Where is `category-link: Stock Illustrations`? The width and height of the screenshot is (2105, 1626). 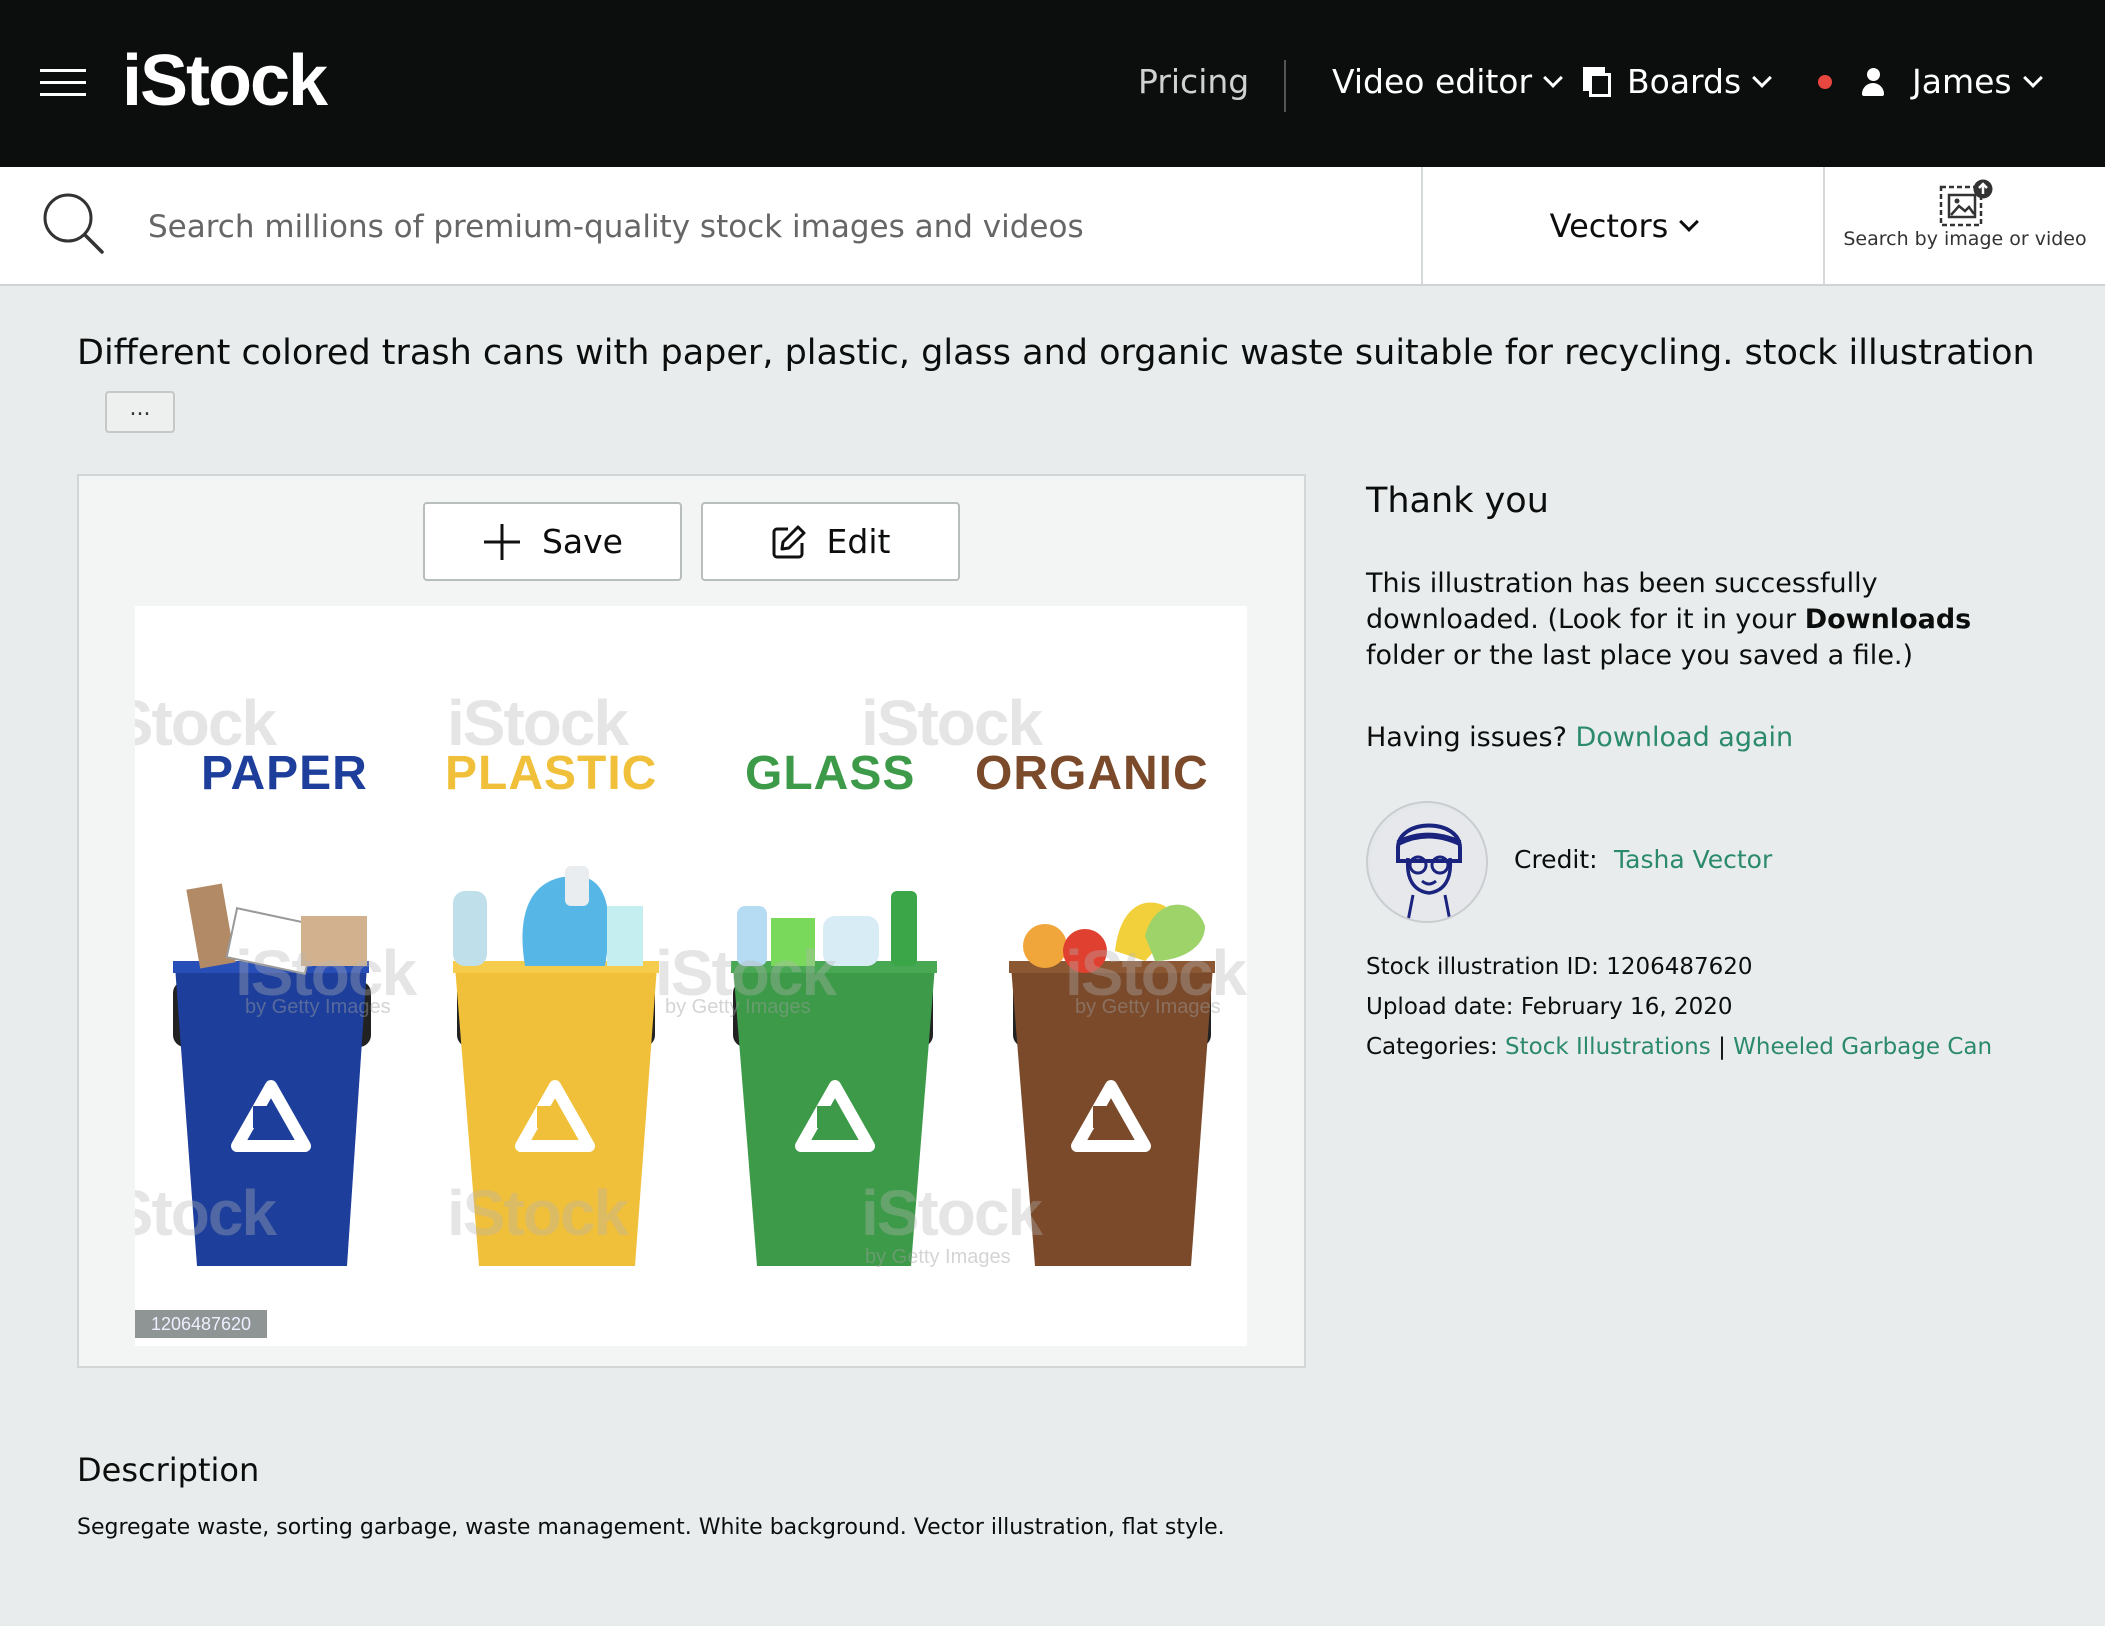
category-link: Stock Illustrations is located at coordinates (1608, 1047).